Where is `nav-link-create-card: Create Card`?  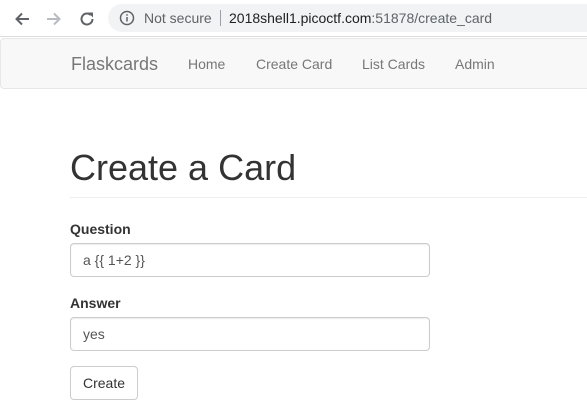
nav-link-create-card: Create Card is located at coordinates (294, 64).